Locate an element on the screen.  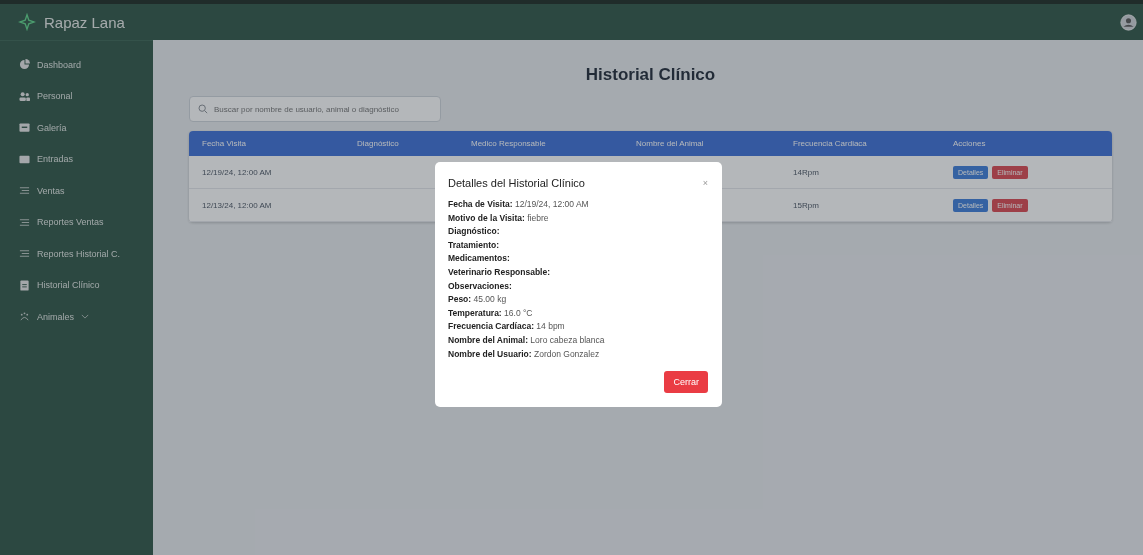
detail-line: Motivo de la Visita: fiebre is located at coordinates (499, 218).